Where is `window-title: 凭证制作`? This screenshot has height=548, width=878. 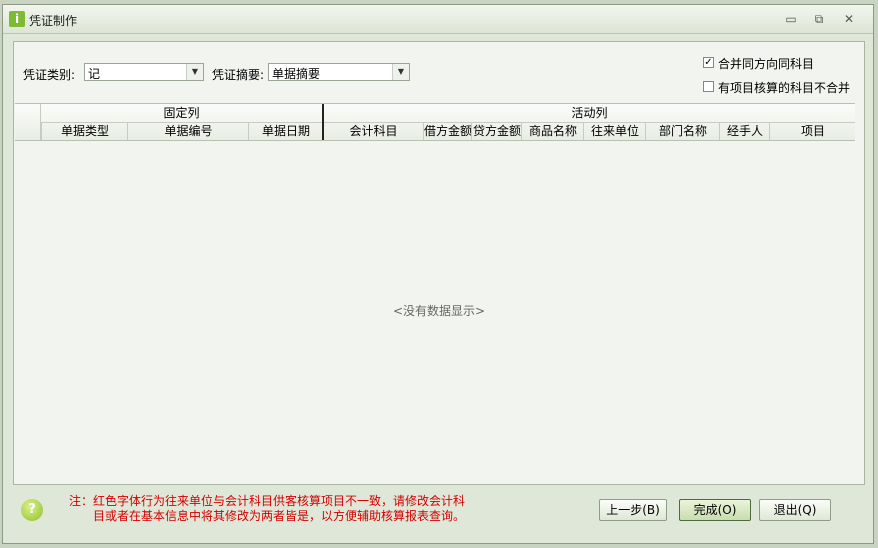
window-title: 凭证制作 is located at coordinates (53, 21).